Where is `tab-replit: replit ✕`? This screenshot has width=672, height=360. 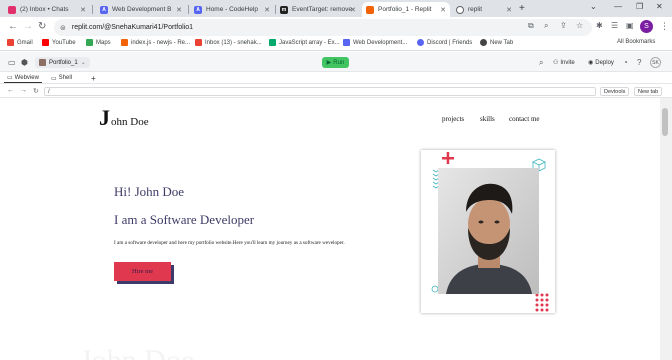
tab-replit: replit ✕ is located at coordinates (484, 9).